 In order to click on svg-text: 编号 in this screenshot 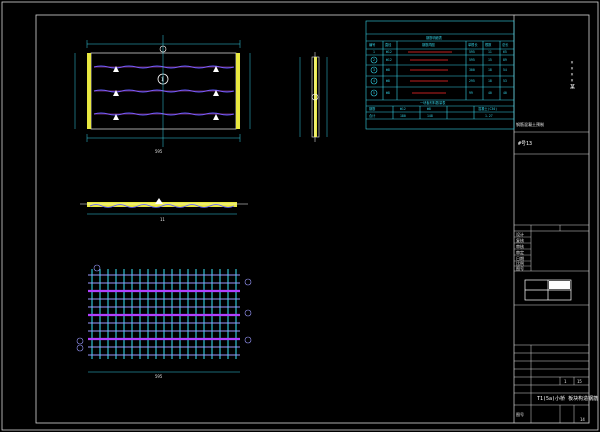, I will do `click(372, 44)`.